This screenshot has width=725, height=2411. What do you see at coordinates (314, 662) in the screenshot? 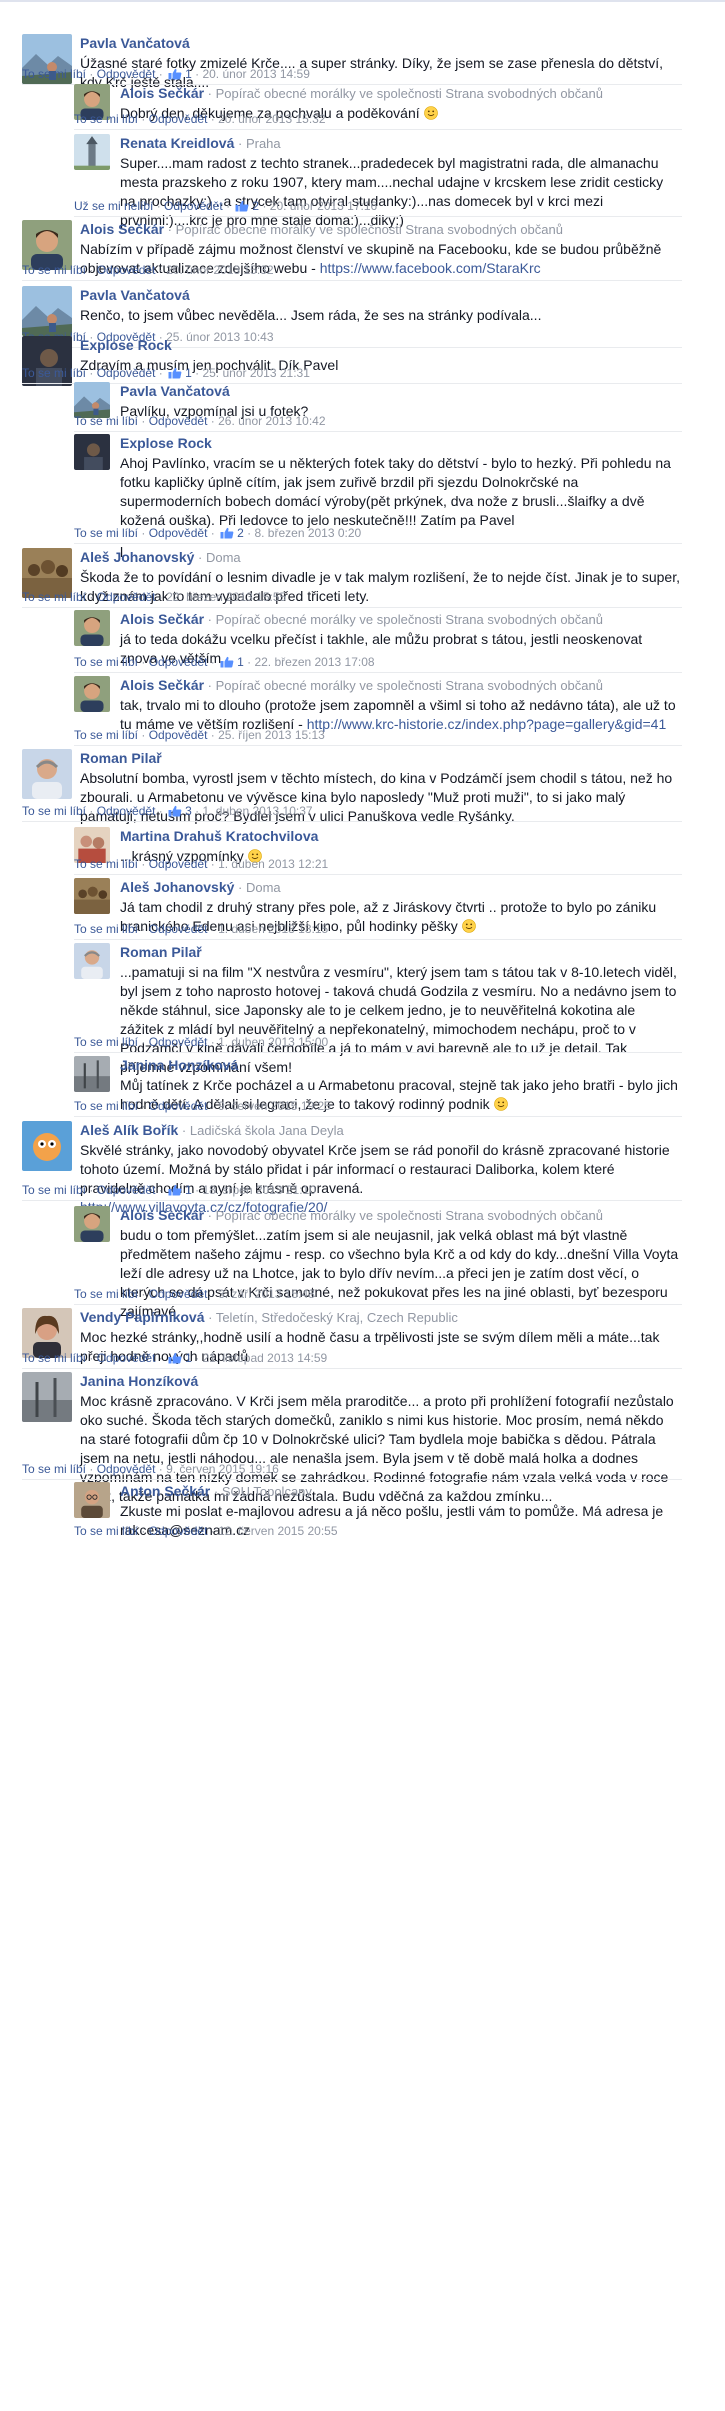
I see `timestamp: 22. březen 2013 17:08` at bounding box center [314, 662].